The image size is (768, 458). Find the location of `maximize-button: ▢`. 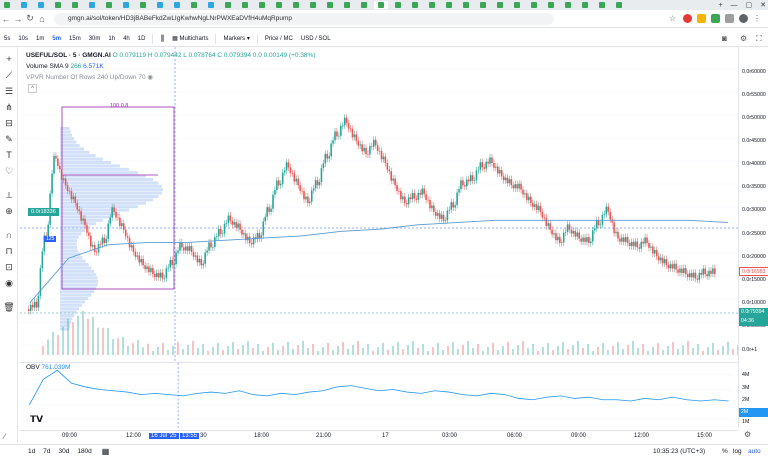

maximize-button: ▢ is located at coordinates (749, 5).